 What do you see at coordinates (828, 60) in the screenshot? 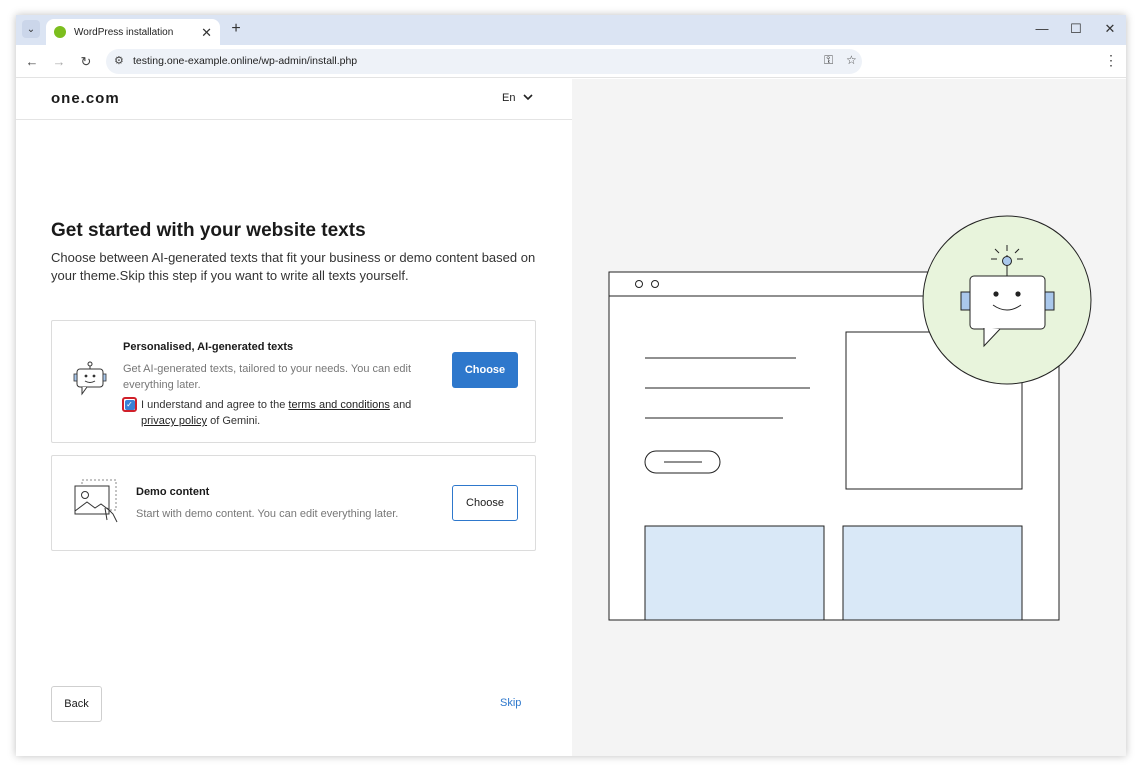
I see `password-key-icon: ⚿` at bounding box center [828, 60].